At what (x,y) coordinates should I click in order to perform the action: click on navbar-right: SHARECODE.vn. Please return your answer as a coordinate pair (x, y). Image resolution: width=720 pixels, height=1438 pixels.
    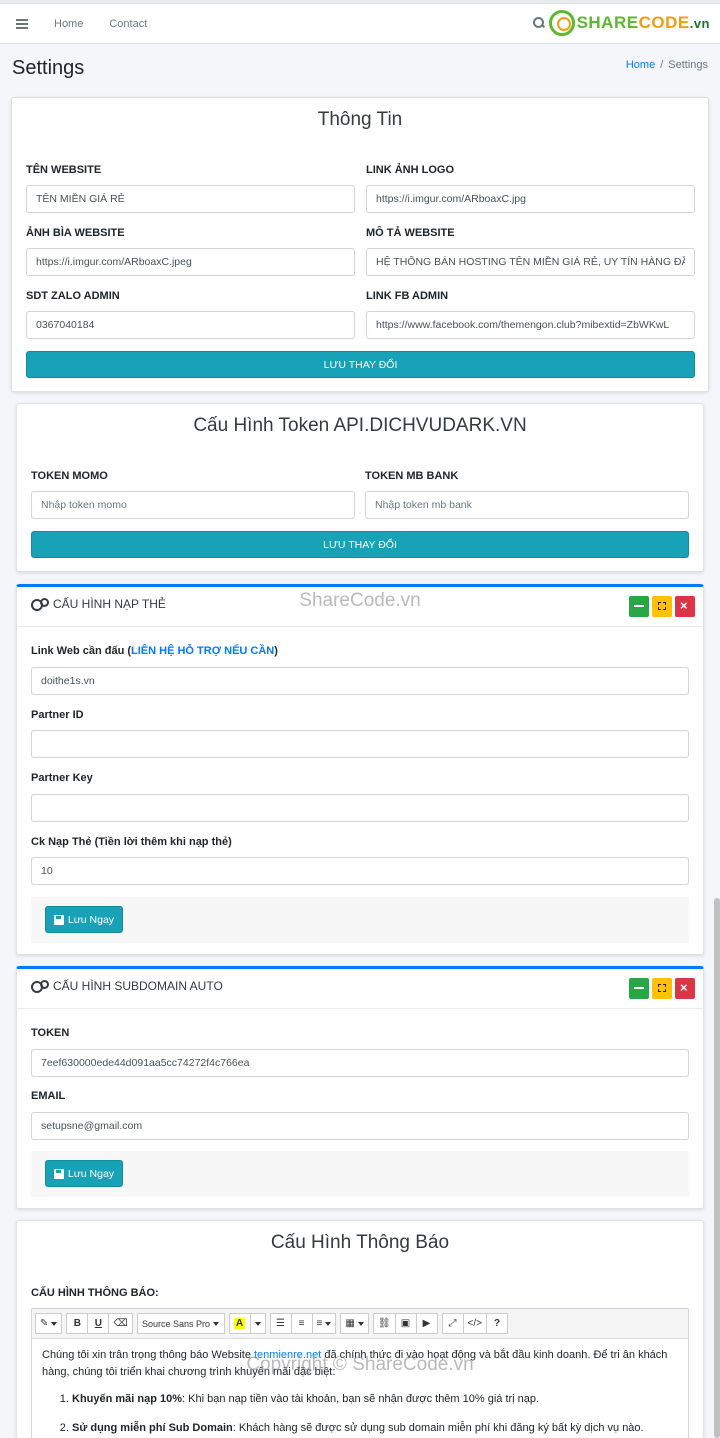
    Looking at the image, I should click on (621, 23).